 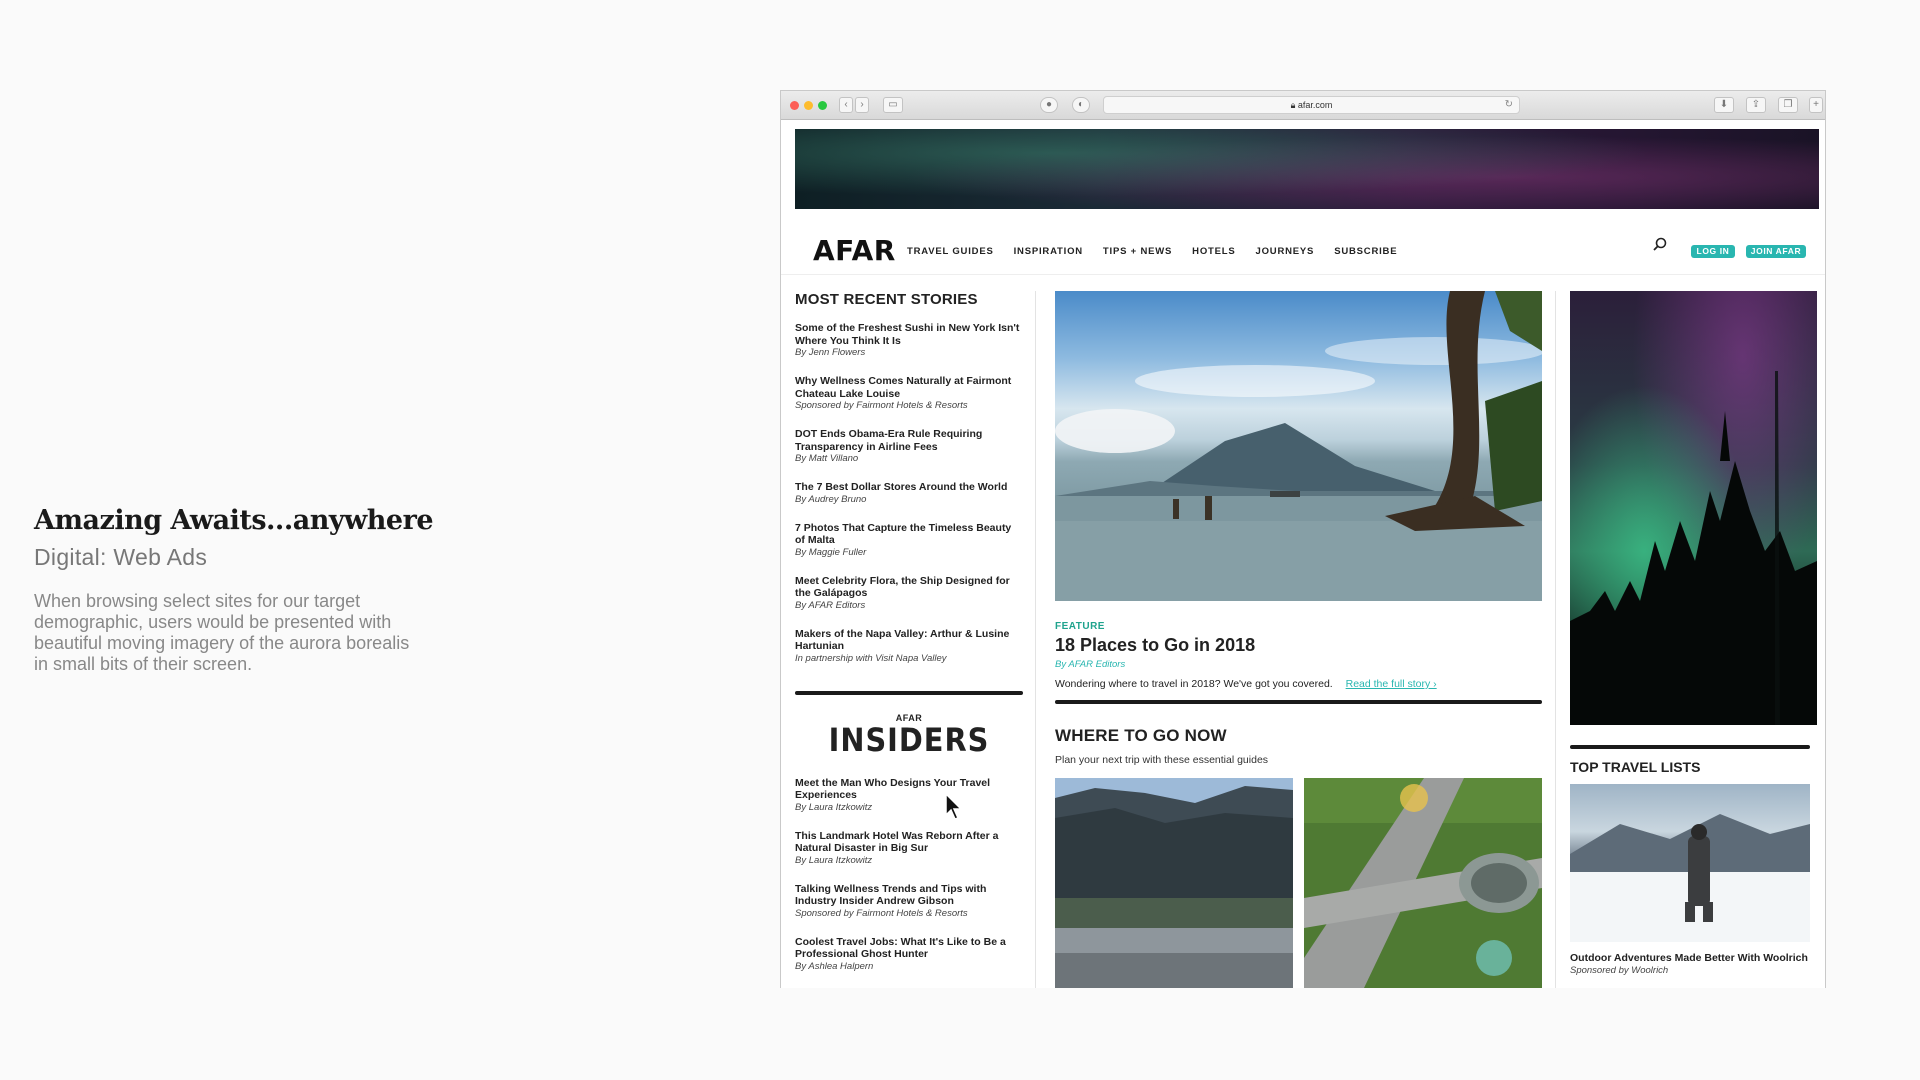 What do you see at coordinates (1081, 105) in the screenshot?
I see `info-icon: ◐` at bounding box center [1081, 105].